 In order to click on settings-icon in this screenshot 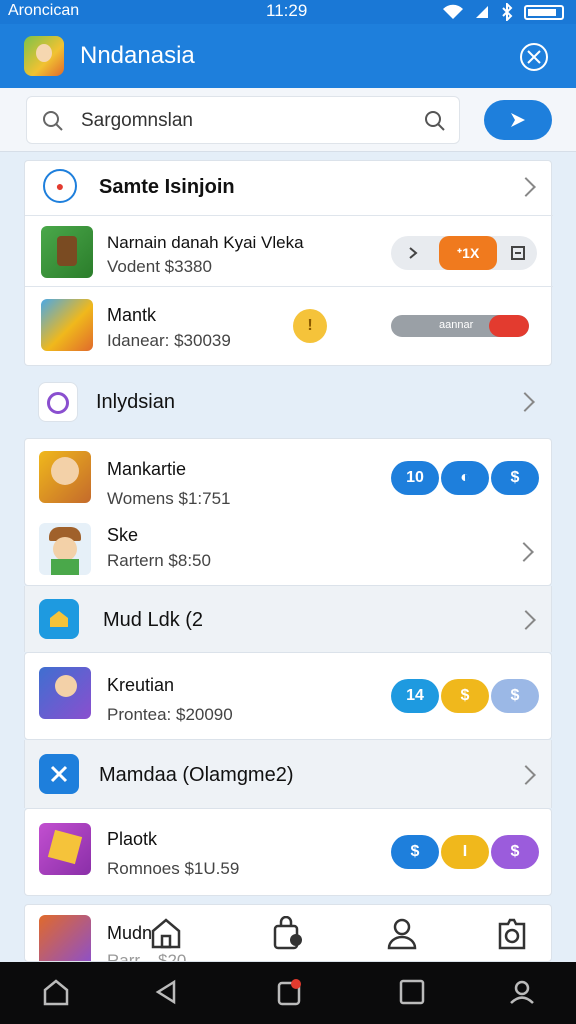, I will do `click(534, 57)`.